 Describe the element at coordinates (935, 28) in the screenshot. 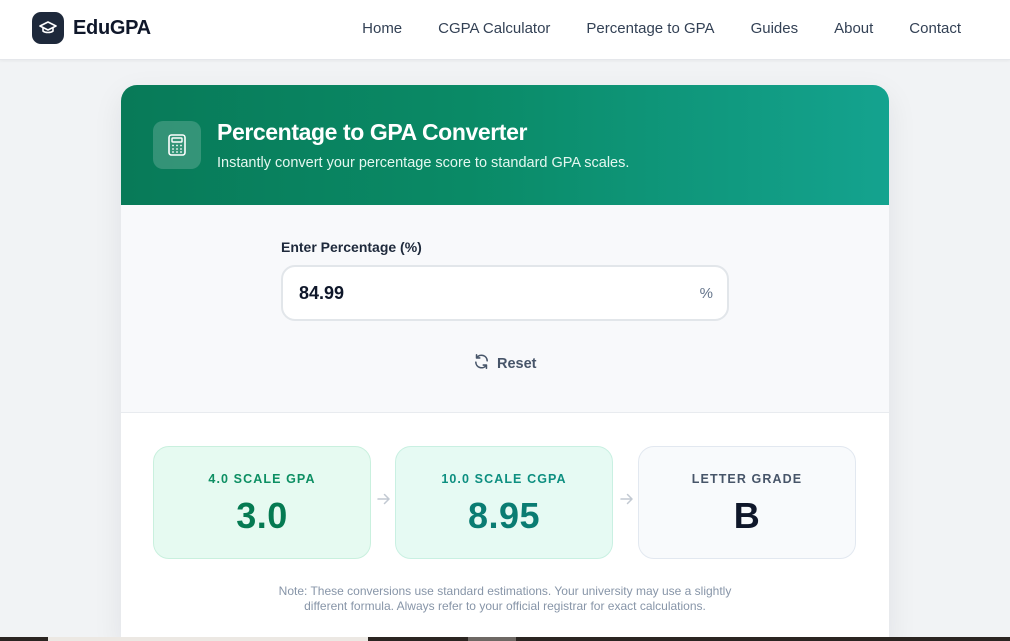

I see `nav-contact: Contact` at that location.